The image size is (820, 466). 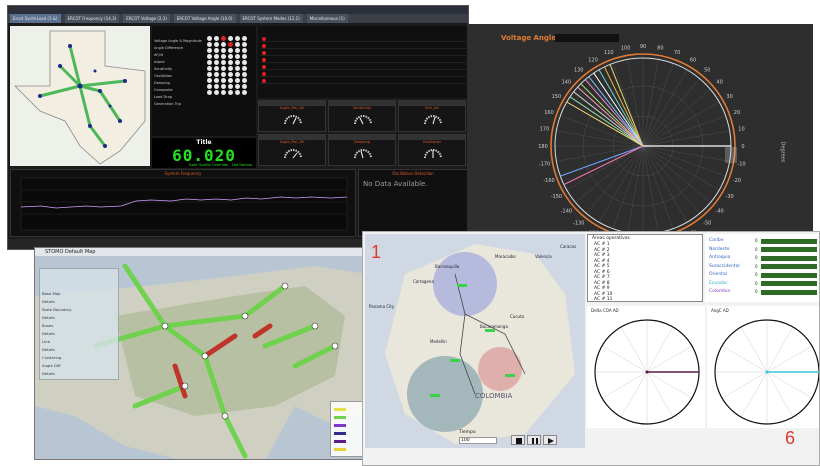 I want to click on tab-system-modes: ERCOT System Modes (12,1), so click(x=271, y=18).